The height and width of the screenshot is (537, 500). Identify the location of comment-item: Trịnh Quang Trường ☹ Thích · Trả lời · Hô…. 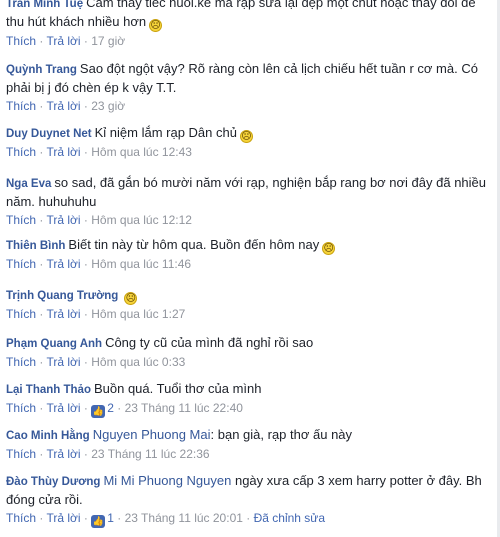
(250, 304).